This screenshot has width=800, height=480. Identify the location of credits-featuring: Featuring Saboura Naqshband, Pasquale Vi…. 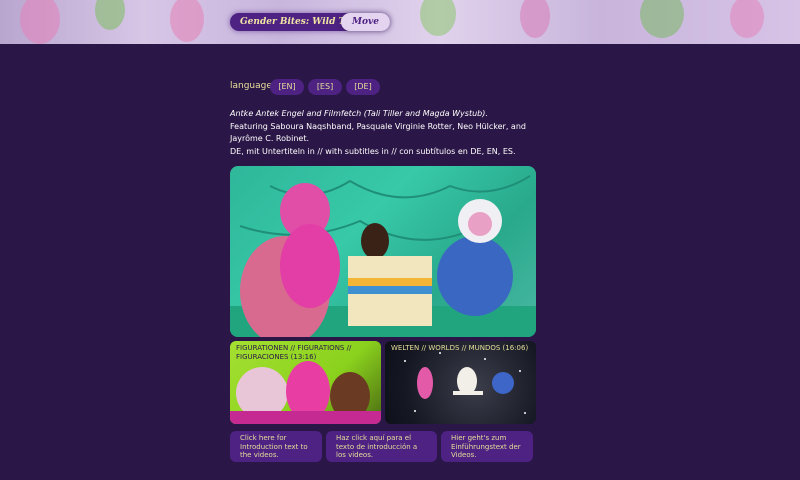
(378, 132).